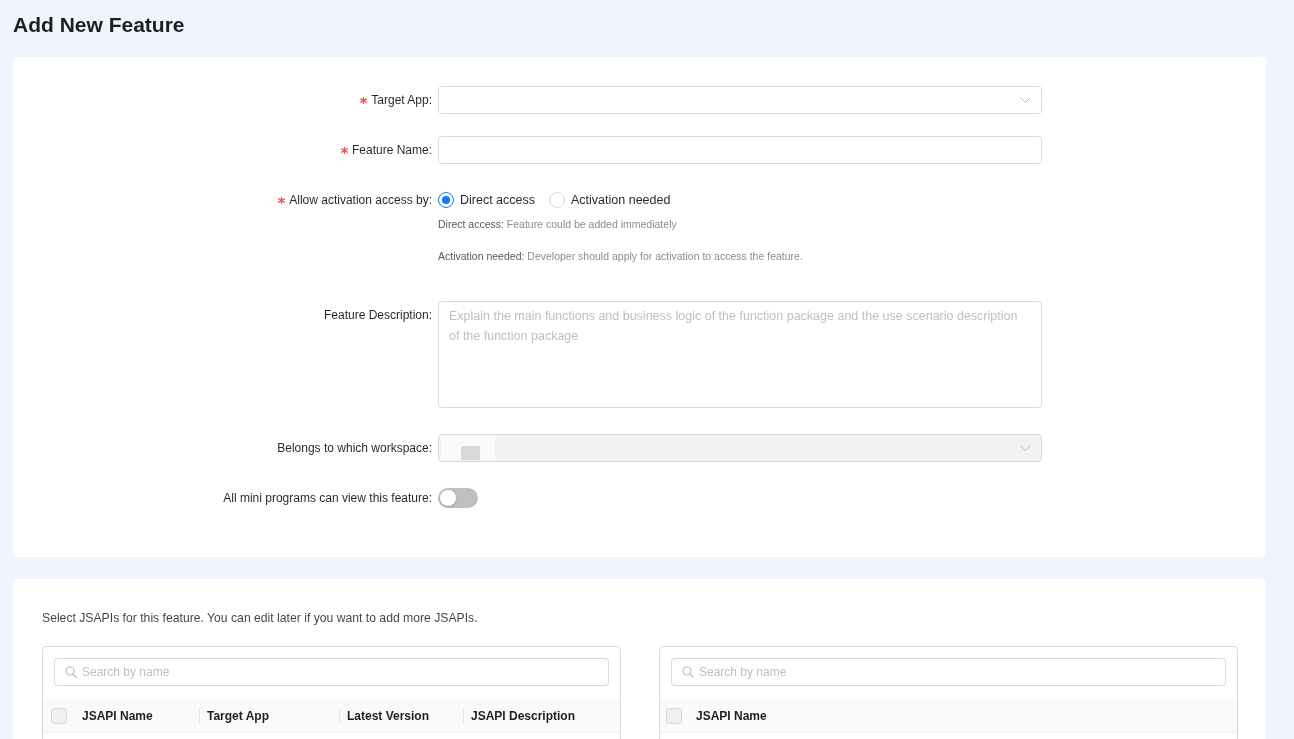 The height and width of the screenshot is (739, 1294). What do you see at coordinates (238, 715) in the screenshot?
I see `column-header: Target App` at bounding box center [238, 715].